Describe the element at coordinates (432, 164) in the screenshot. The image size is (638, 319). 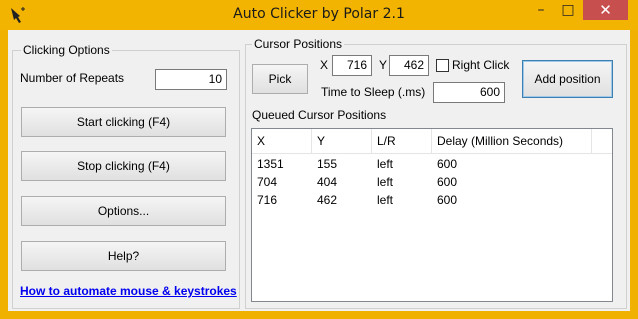
I see `table-row: 1351 155 left 600` at that location.